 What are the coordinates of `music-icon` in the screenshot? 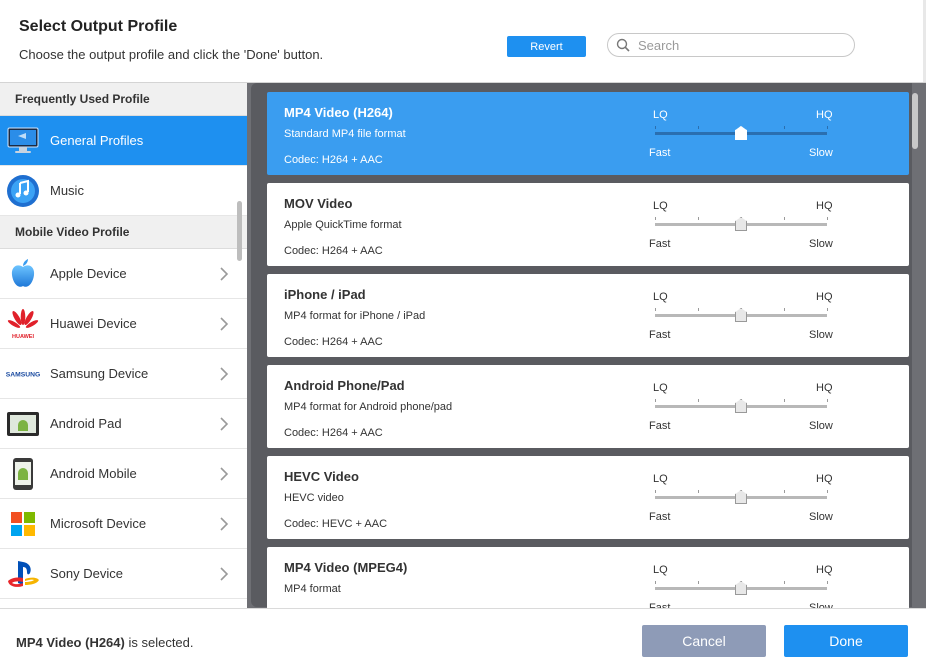 It's located at (23, 191).